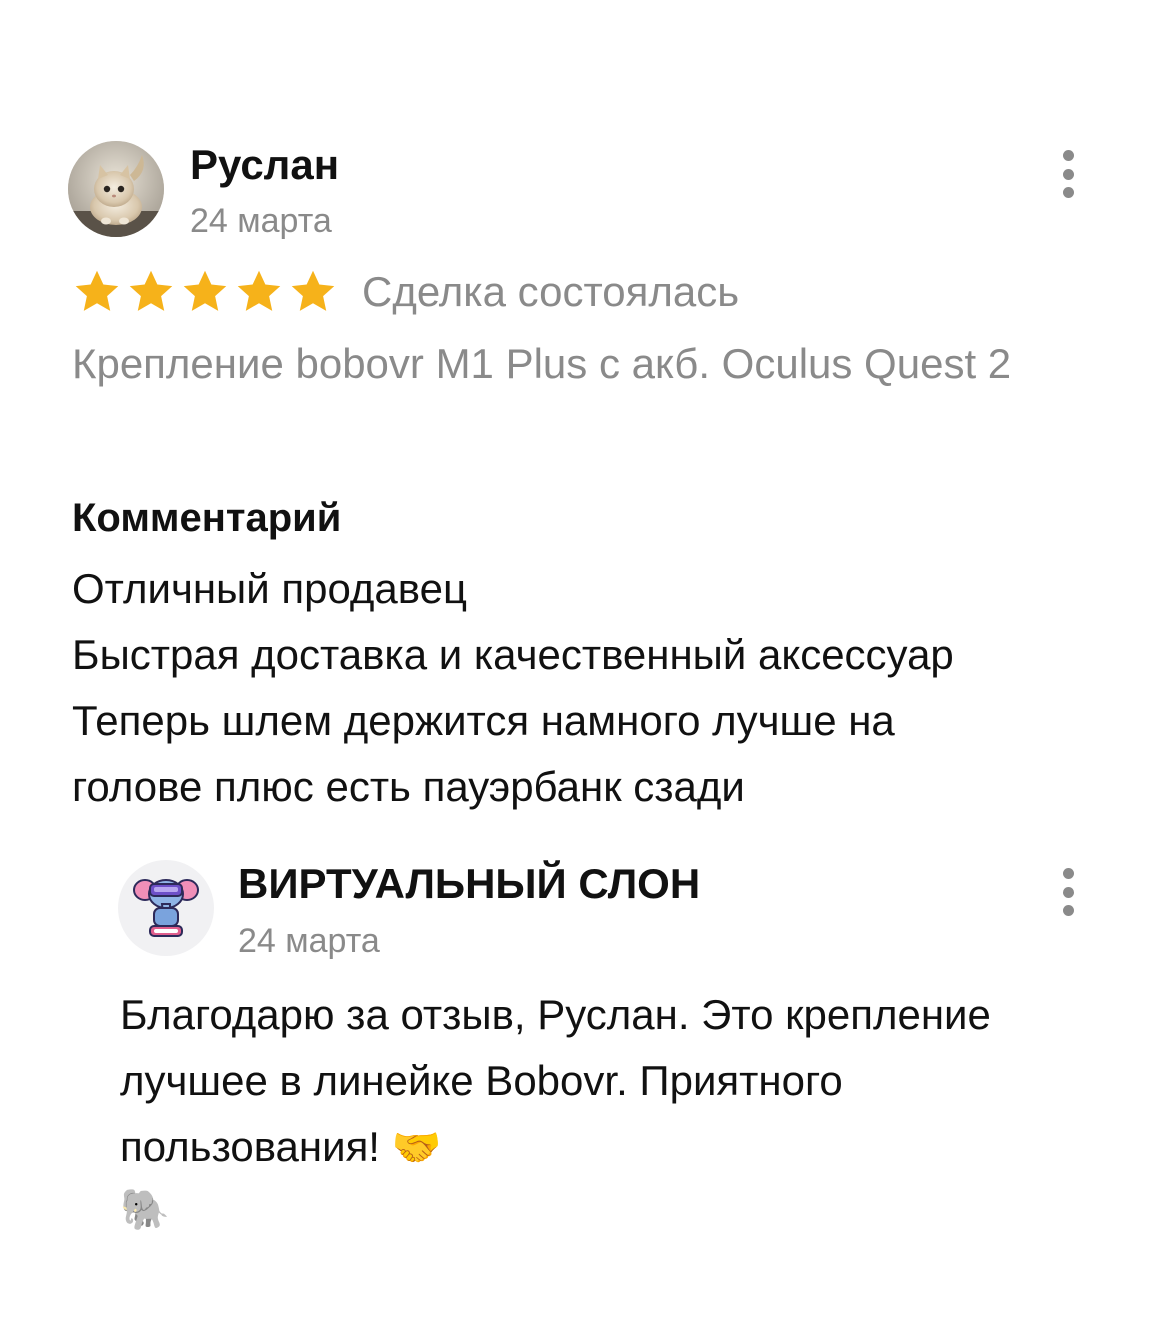 The width and height of the screenshot is (1170, 1319). What do you see at coordinates (264, 165) in the screenshot?
I see `reviewer-name: Руслан` at bounding box center [264, 165].